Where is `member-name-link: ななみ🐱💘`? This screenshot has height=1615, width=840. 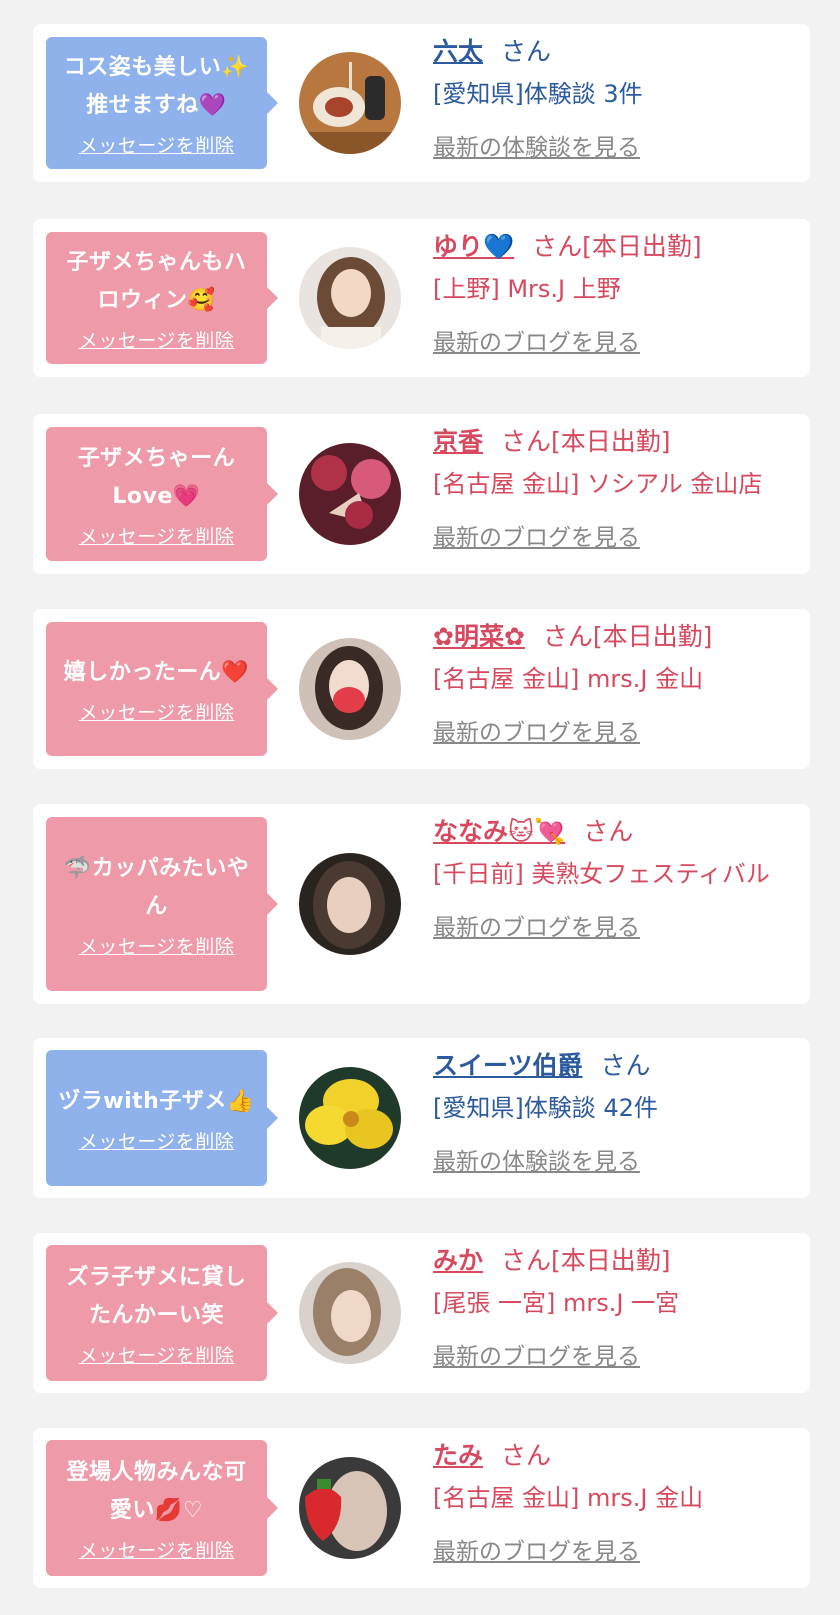 member-name-link: ななみ🐱💘 is located at coordinates (499, 831).